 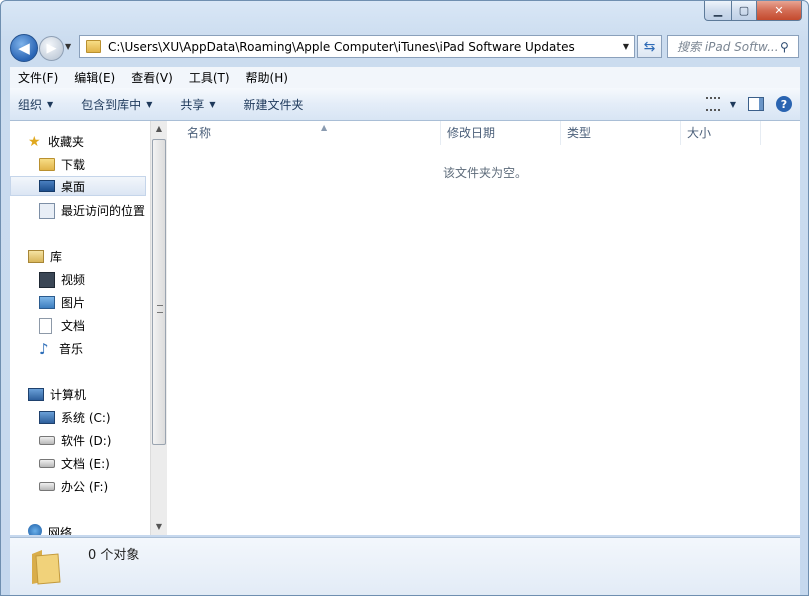 What do you see at coordinates (66, 142) in the screenshot?
I see `nav-favorites-label: 收藏夹` at bounding box center [66, 142].